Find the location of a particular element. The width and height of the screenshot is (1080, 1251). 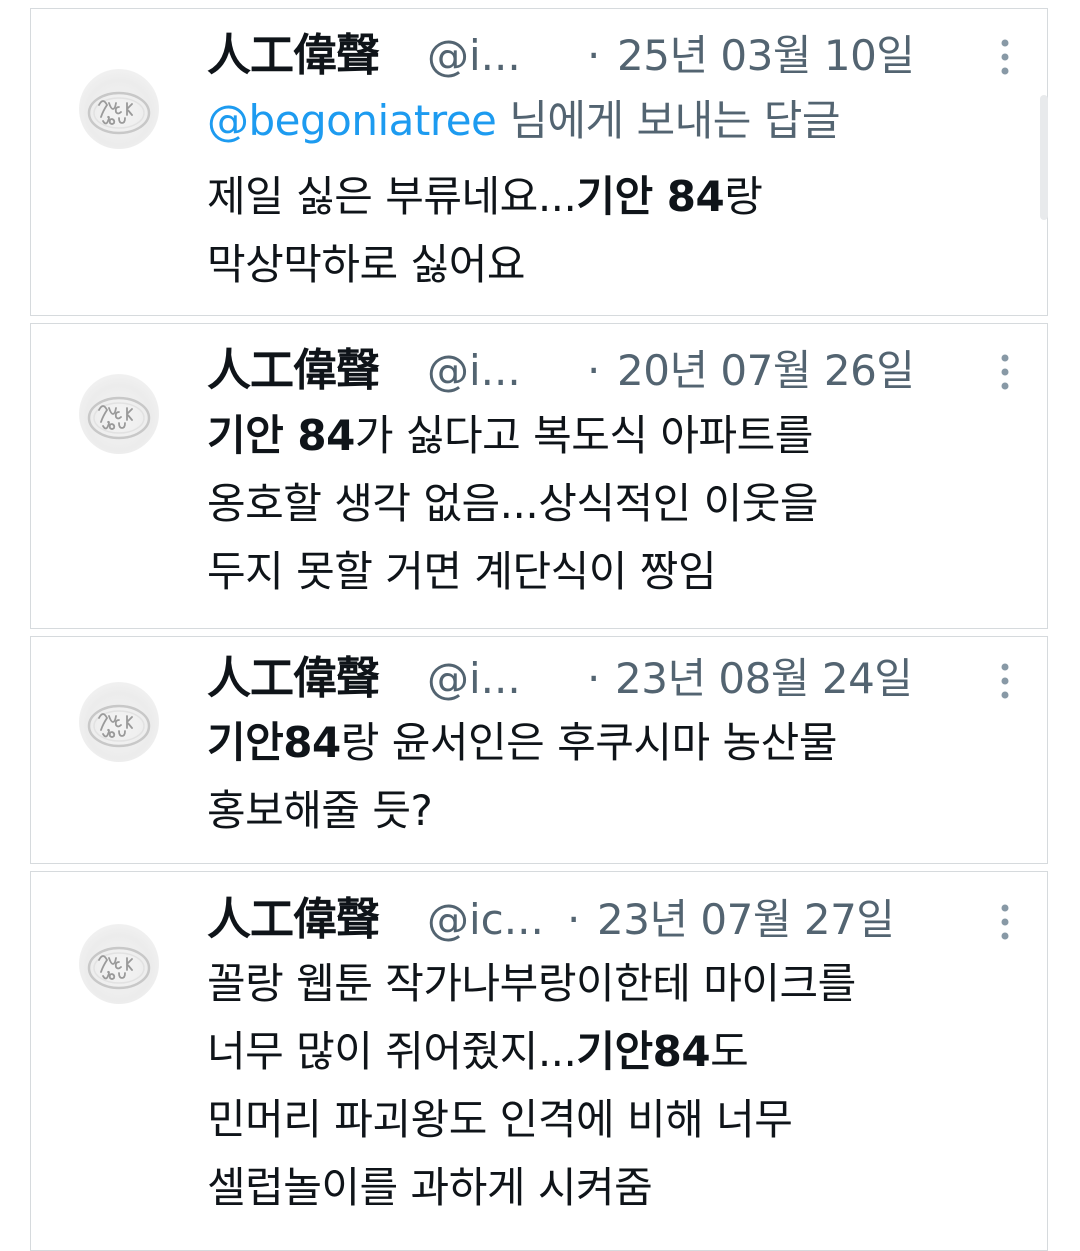

text-line: 셀럽놀이를 과하게 시켜줌 is located at coordinates (430, 1187).